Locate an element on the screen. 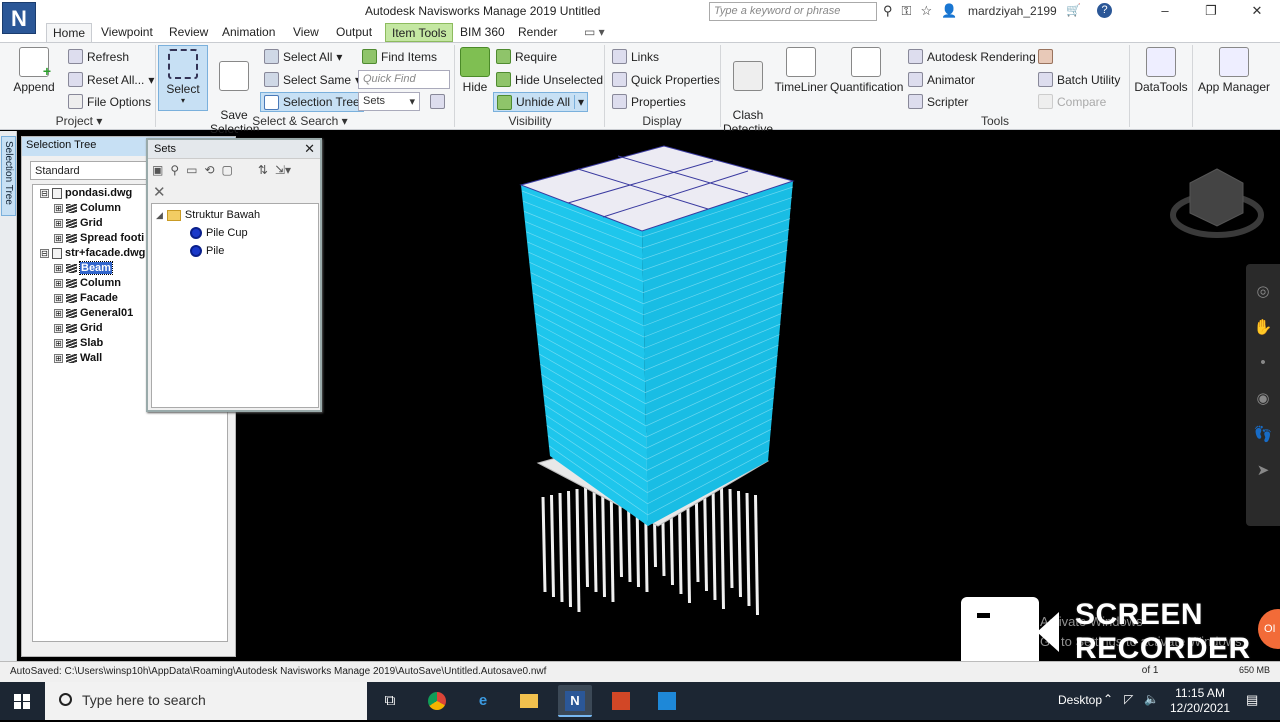  tab-bim360: BIM 360 is located at coordinates (482, 32).